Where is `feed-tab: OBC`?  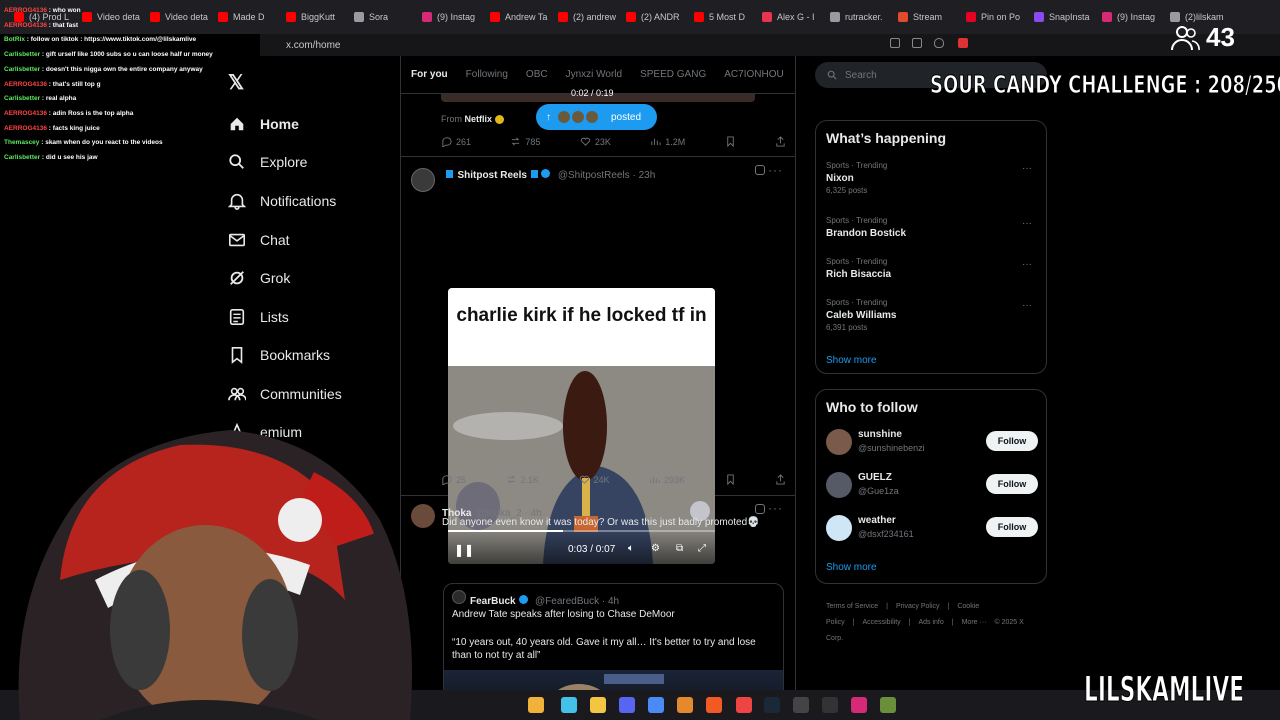
feed-tab: OBC is located at coordinates (537, 74).